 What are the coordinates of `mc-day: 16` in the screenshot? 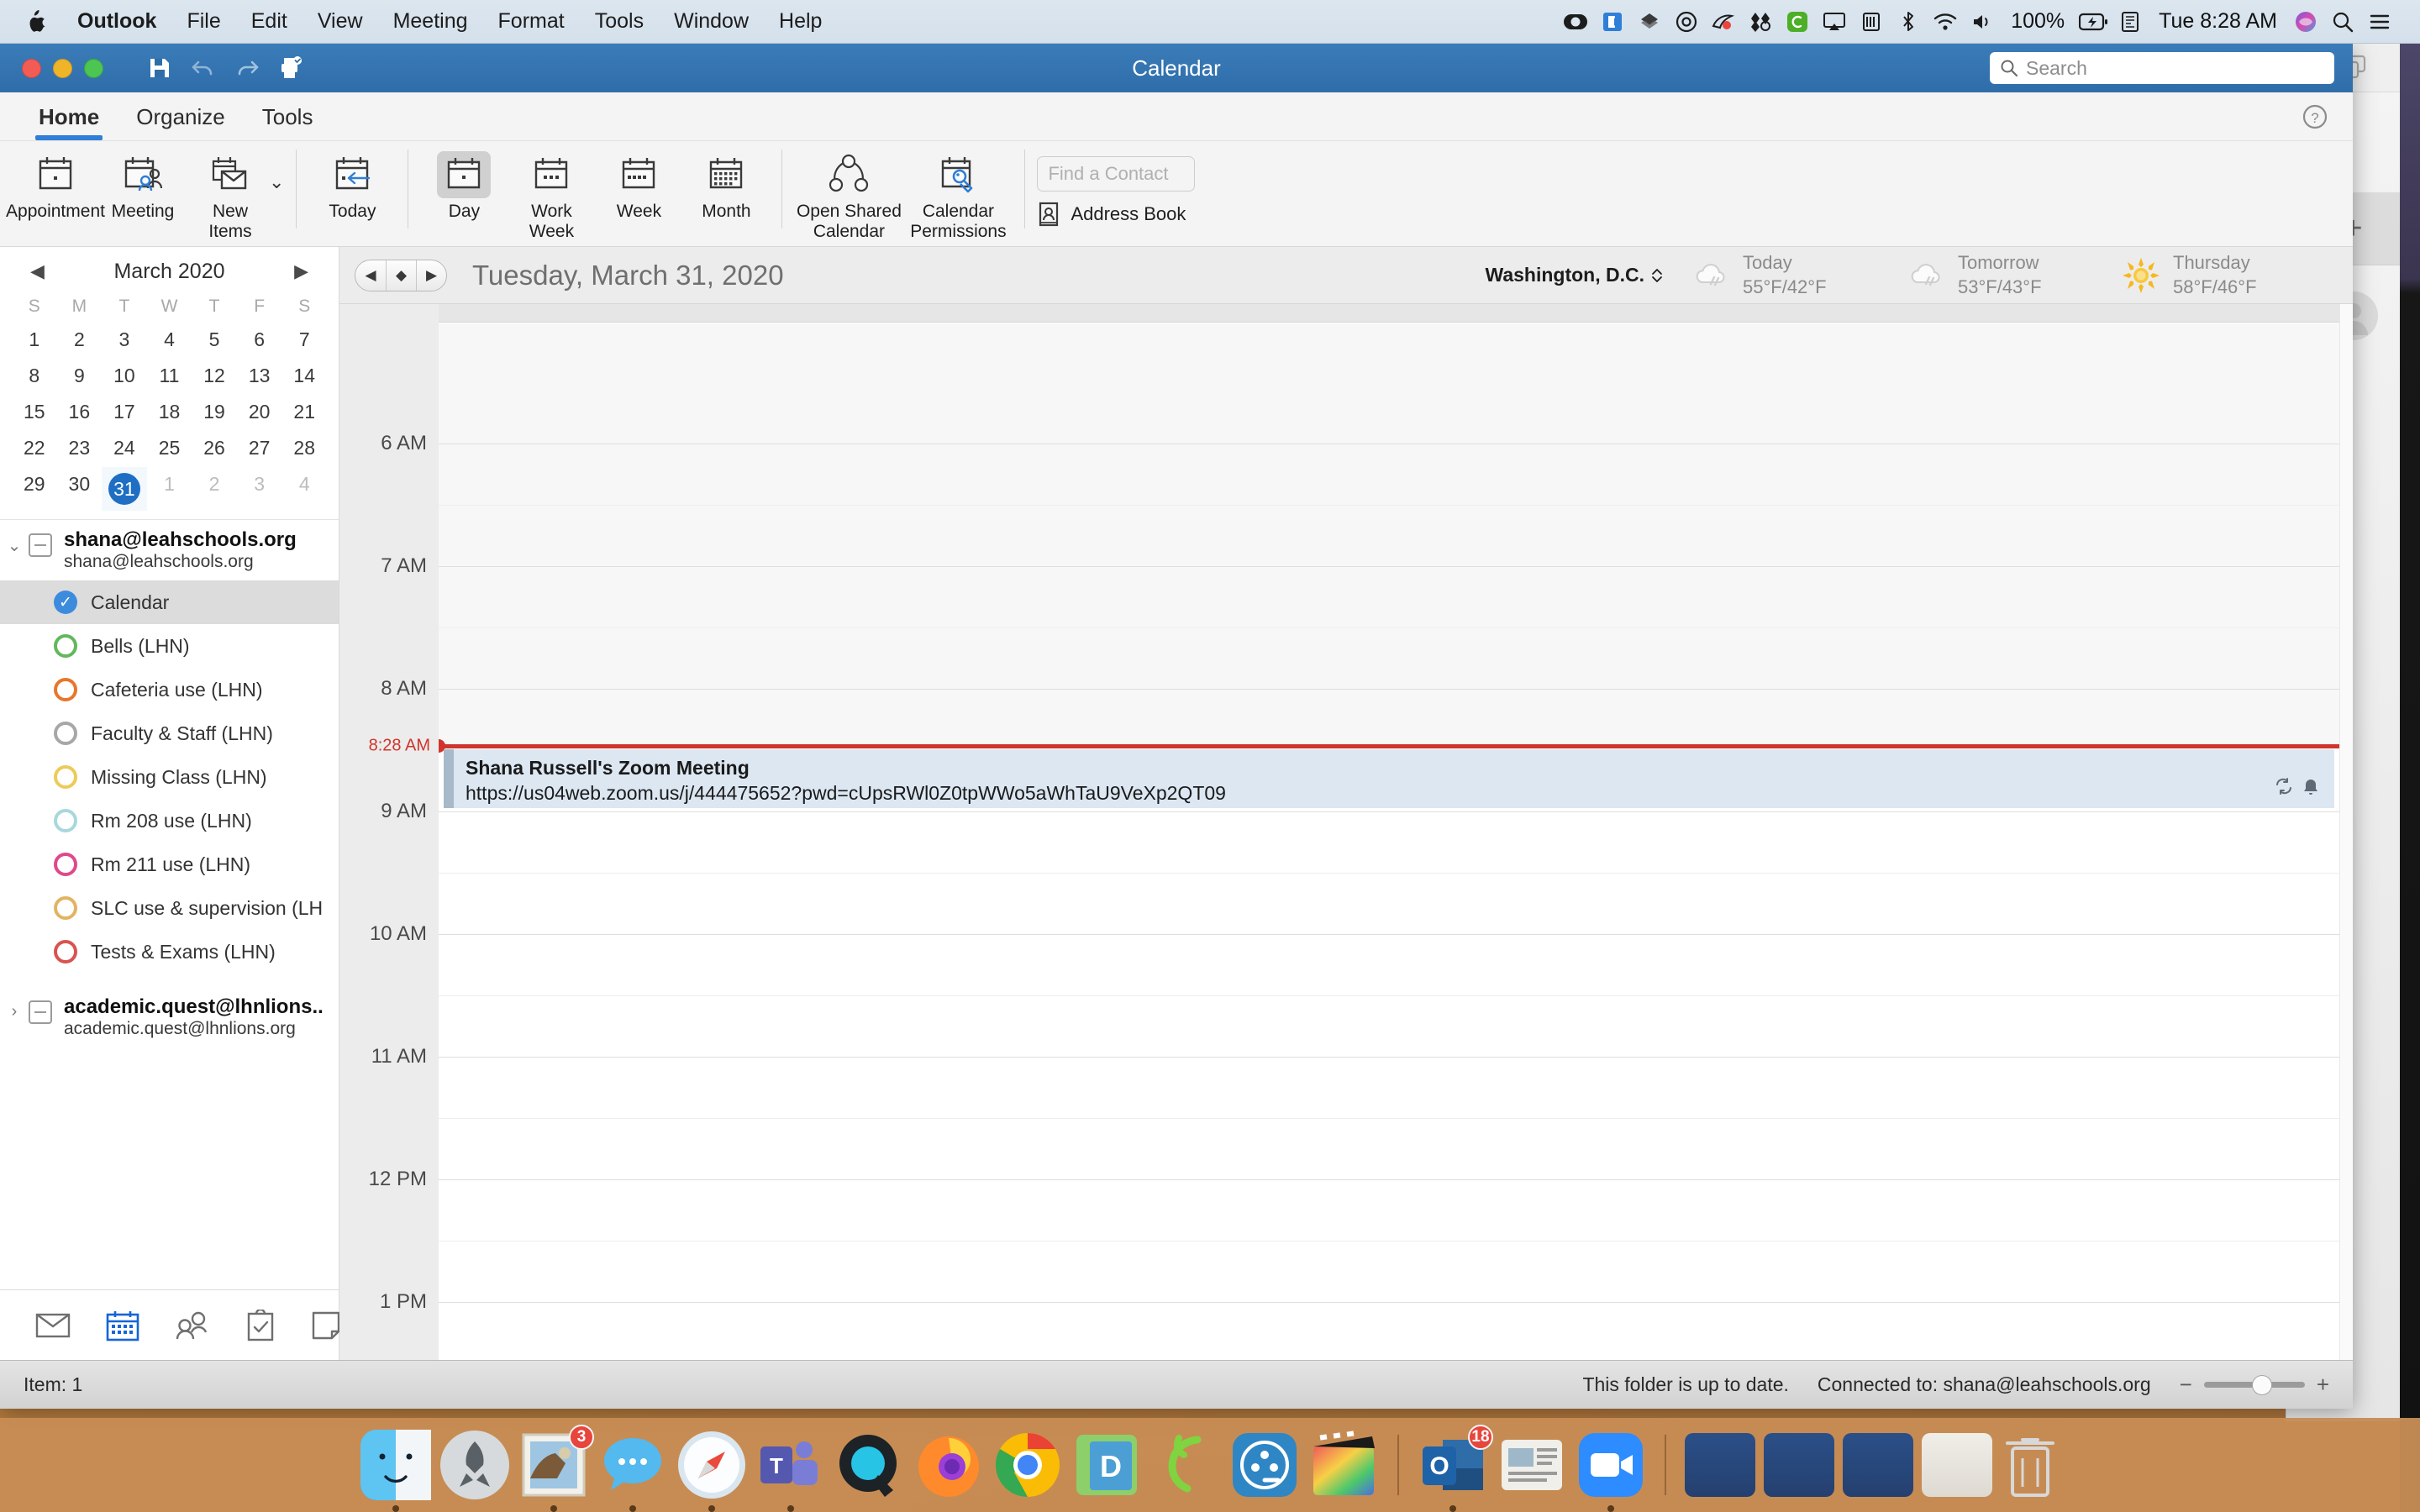 It's located at (80, 412).